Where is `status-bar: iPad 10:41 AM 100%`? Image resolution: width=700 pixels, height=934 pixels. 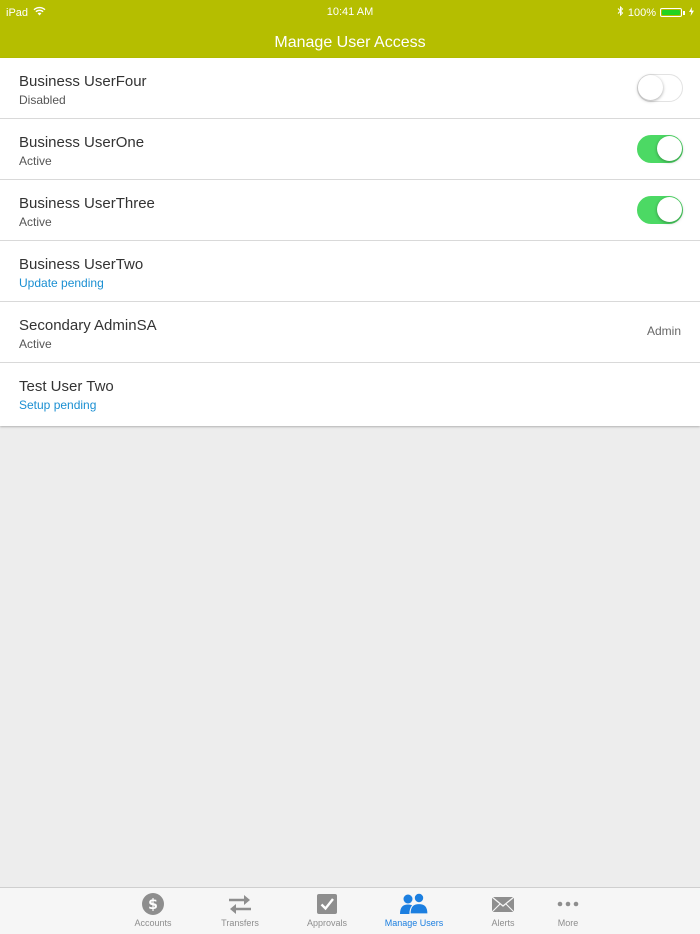
status-bar: iPad 10:41 AM 100% is located at coordinates (350, 12).